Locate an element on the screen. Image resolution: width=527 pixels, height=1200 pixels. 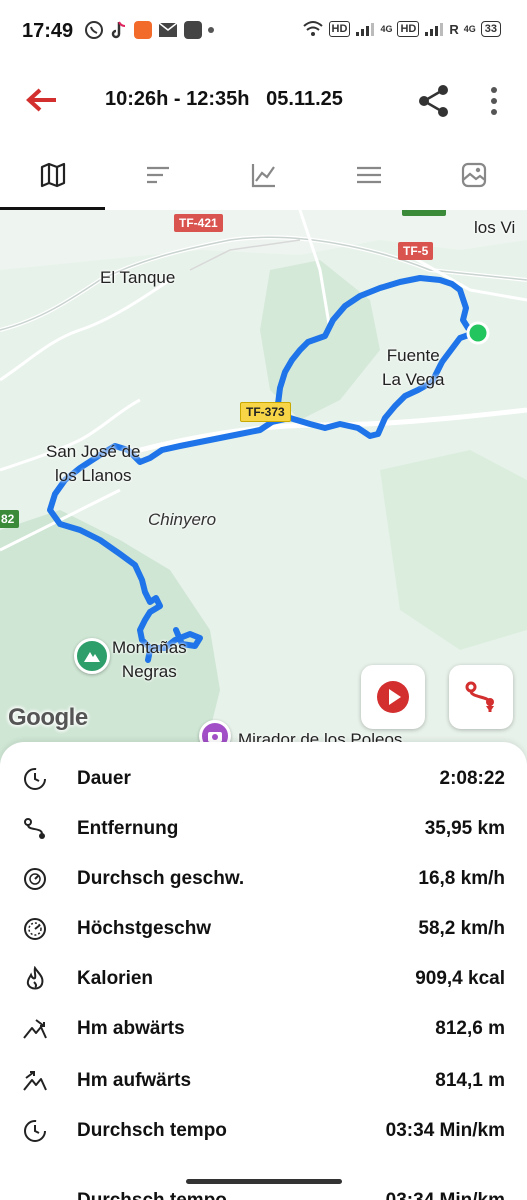
system-icons: HD 4G HD R 4G 33 is located at coordinates (401, 29).